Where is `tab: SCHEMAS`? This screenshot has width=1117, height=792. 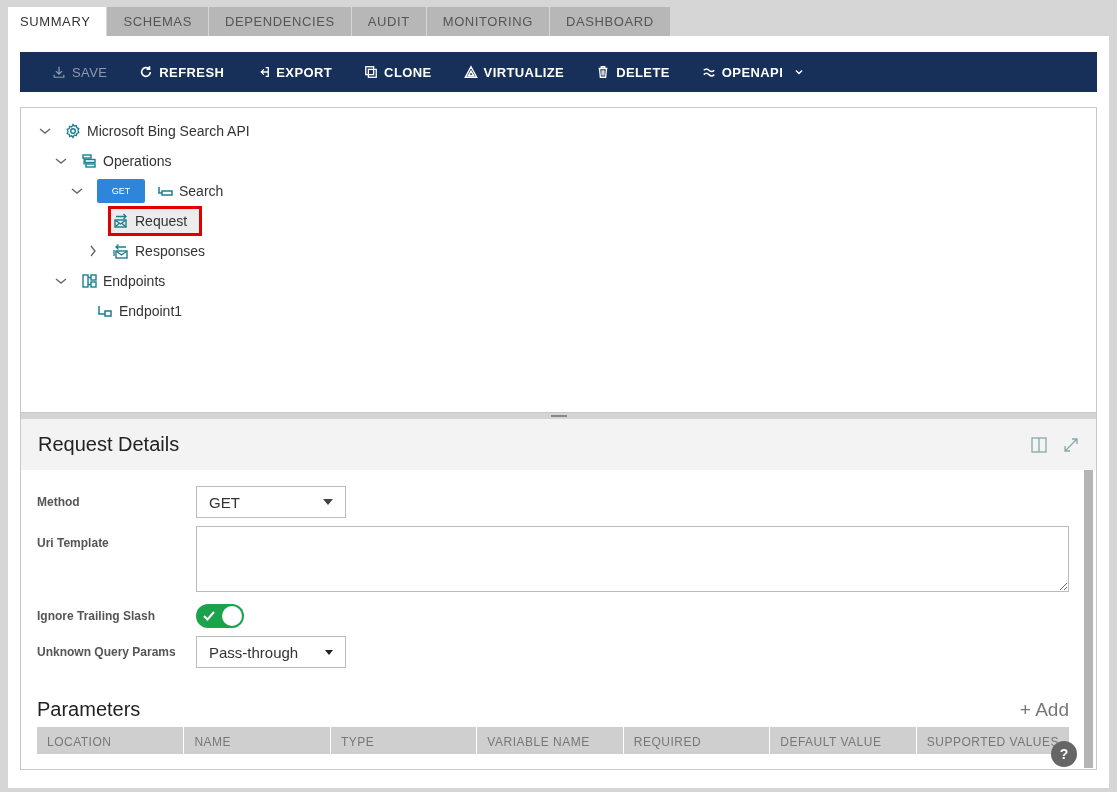 tab: SCHEMAS is located at coordinates (157, 21).